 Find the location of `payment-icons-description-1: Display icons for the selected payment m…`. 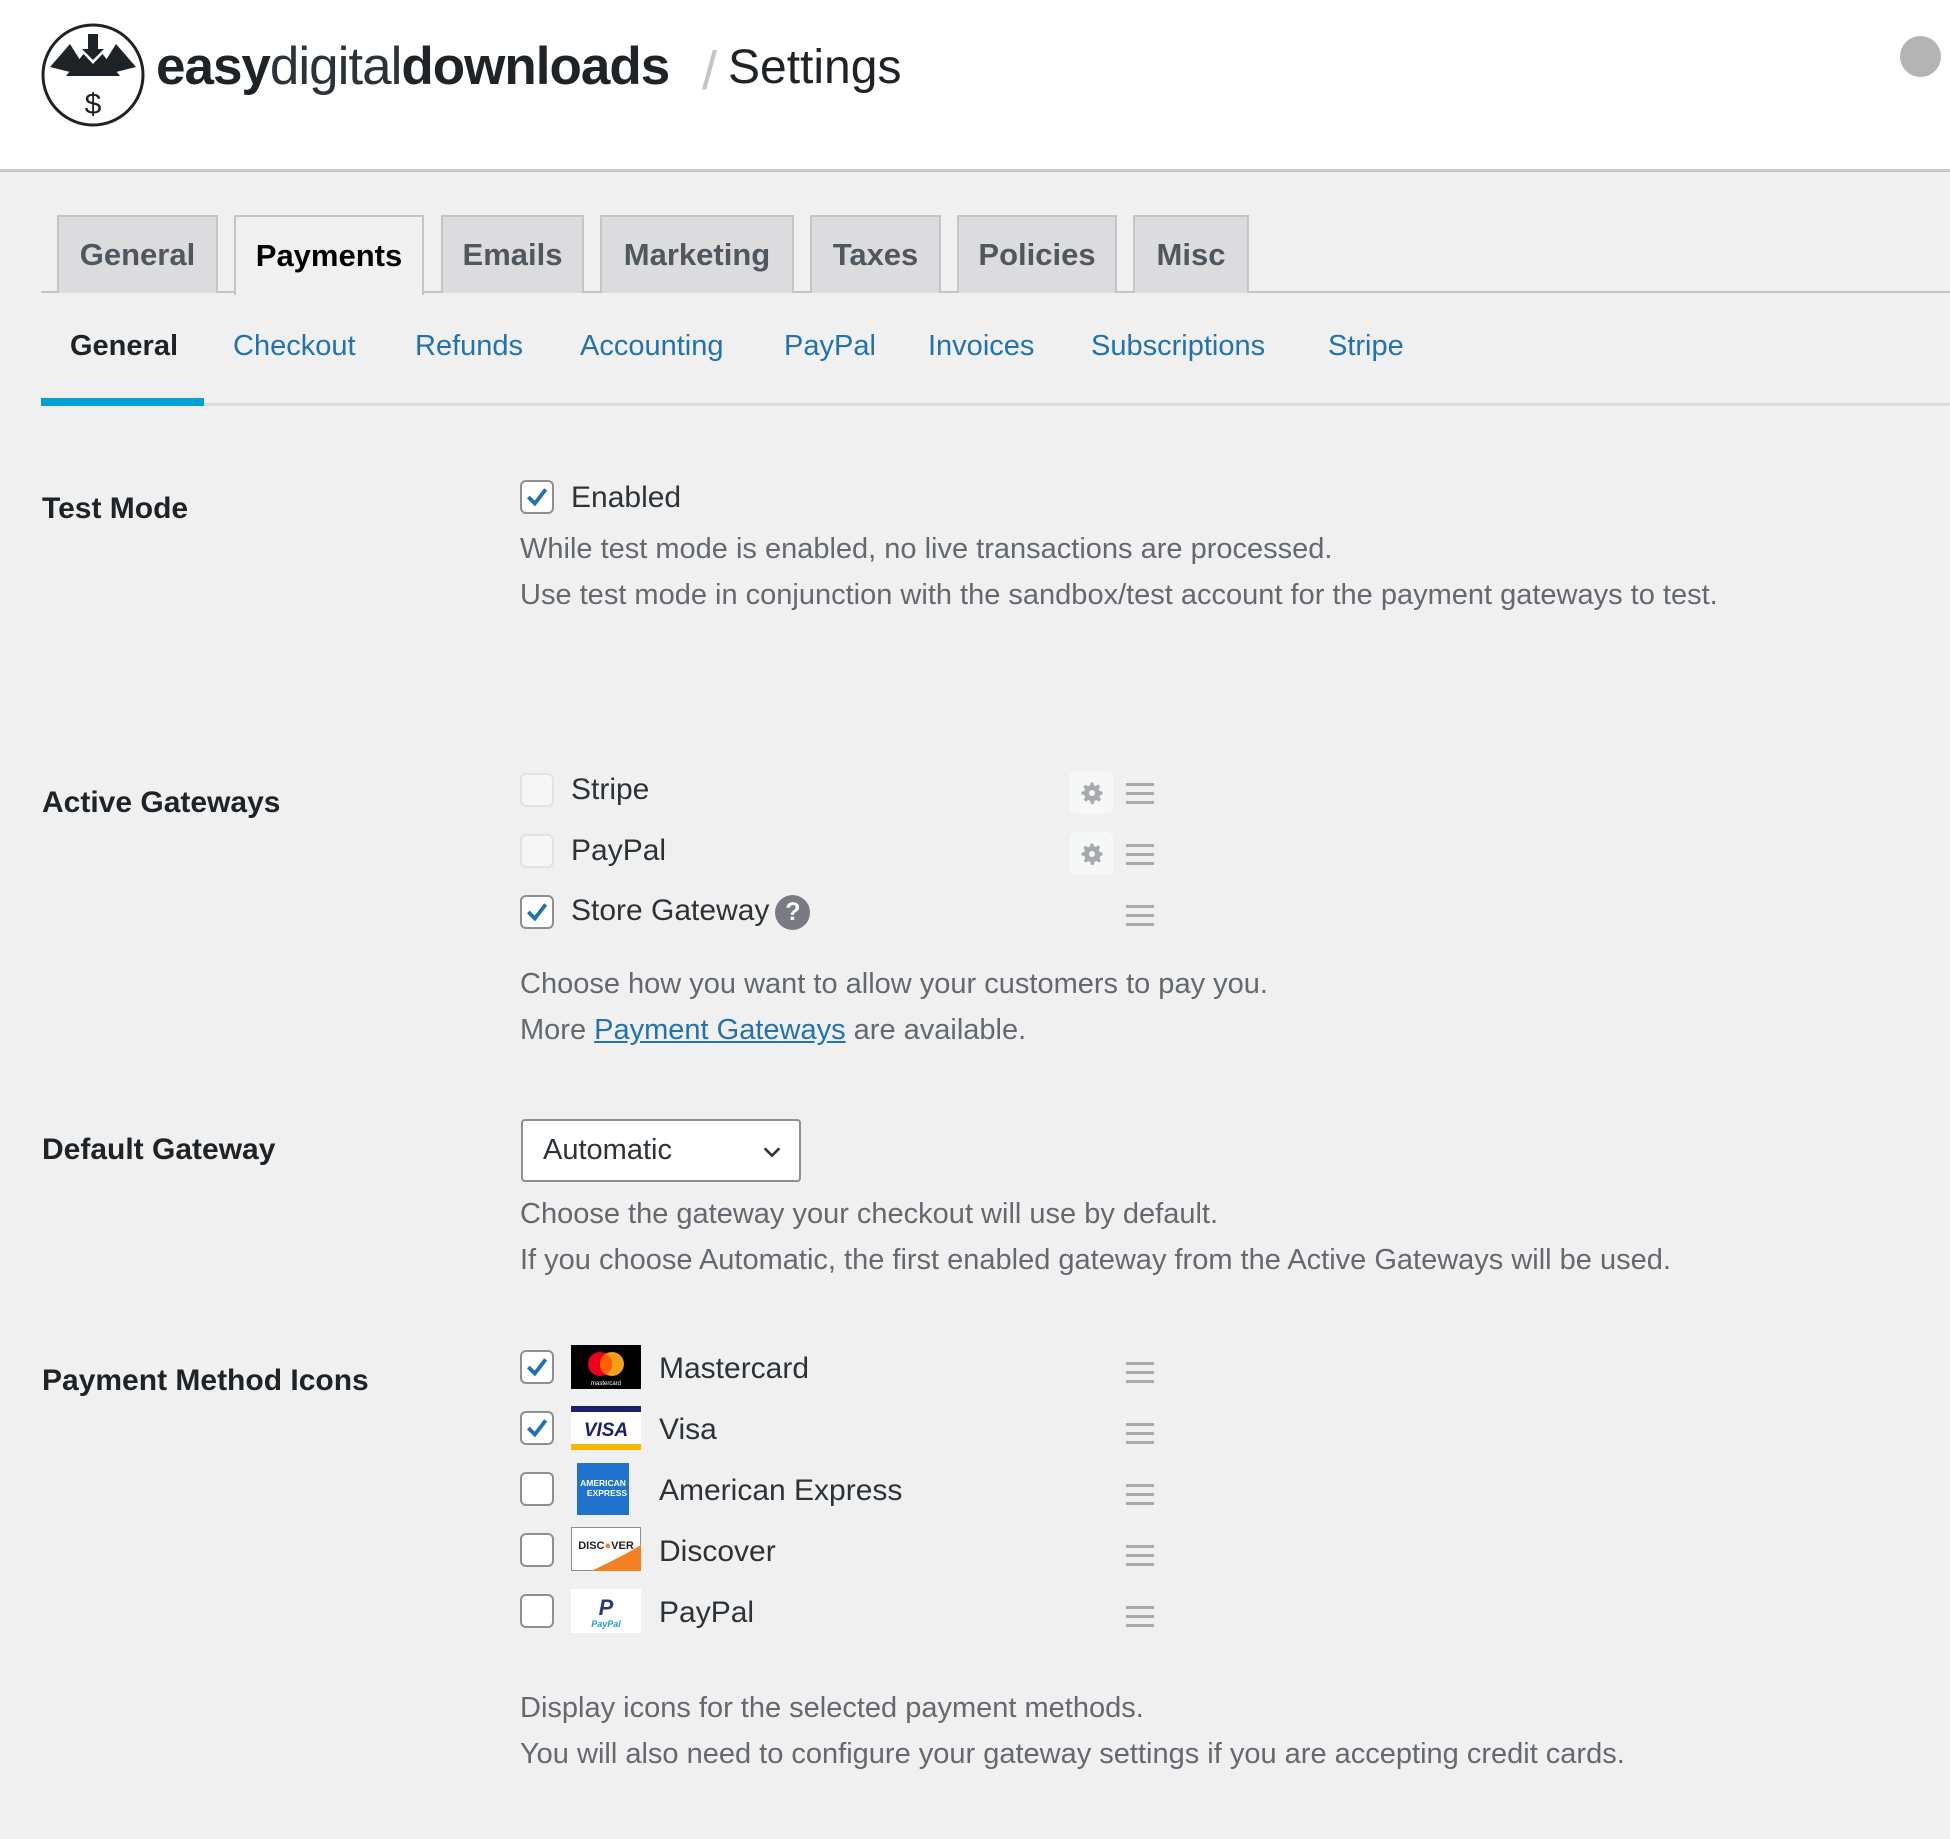

payment-icons-description-1: Display icons for the selected payment m… is located at coordinates (832, 1708).